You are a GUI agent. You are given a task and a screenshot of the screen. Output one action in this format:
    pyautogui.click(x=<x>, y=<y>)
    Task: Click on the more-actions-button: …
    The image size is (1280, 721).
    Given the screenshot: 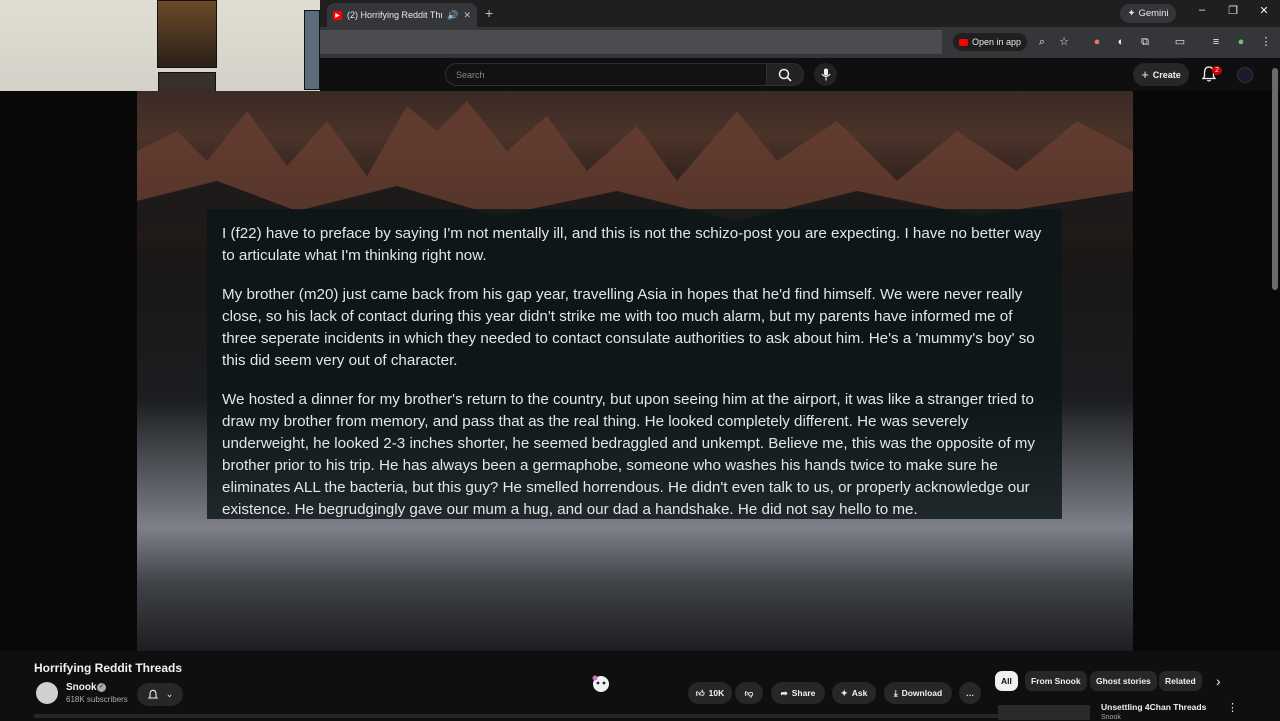 What is the action you would take?
    pyautogui.click(x=970, y=693)
    